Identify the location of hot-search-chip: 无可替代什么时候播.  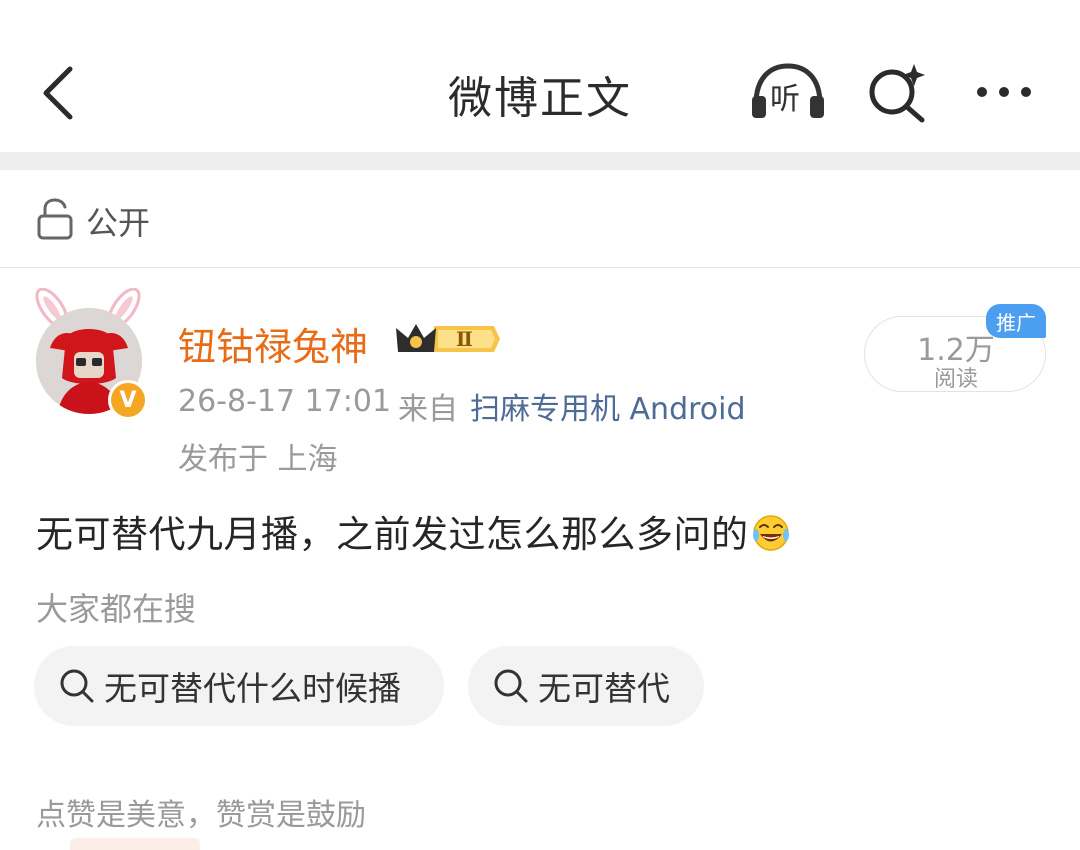
(239, 686).